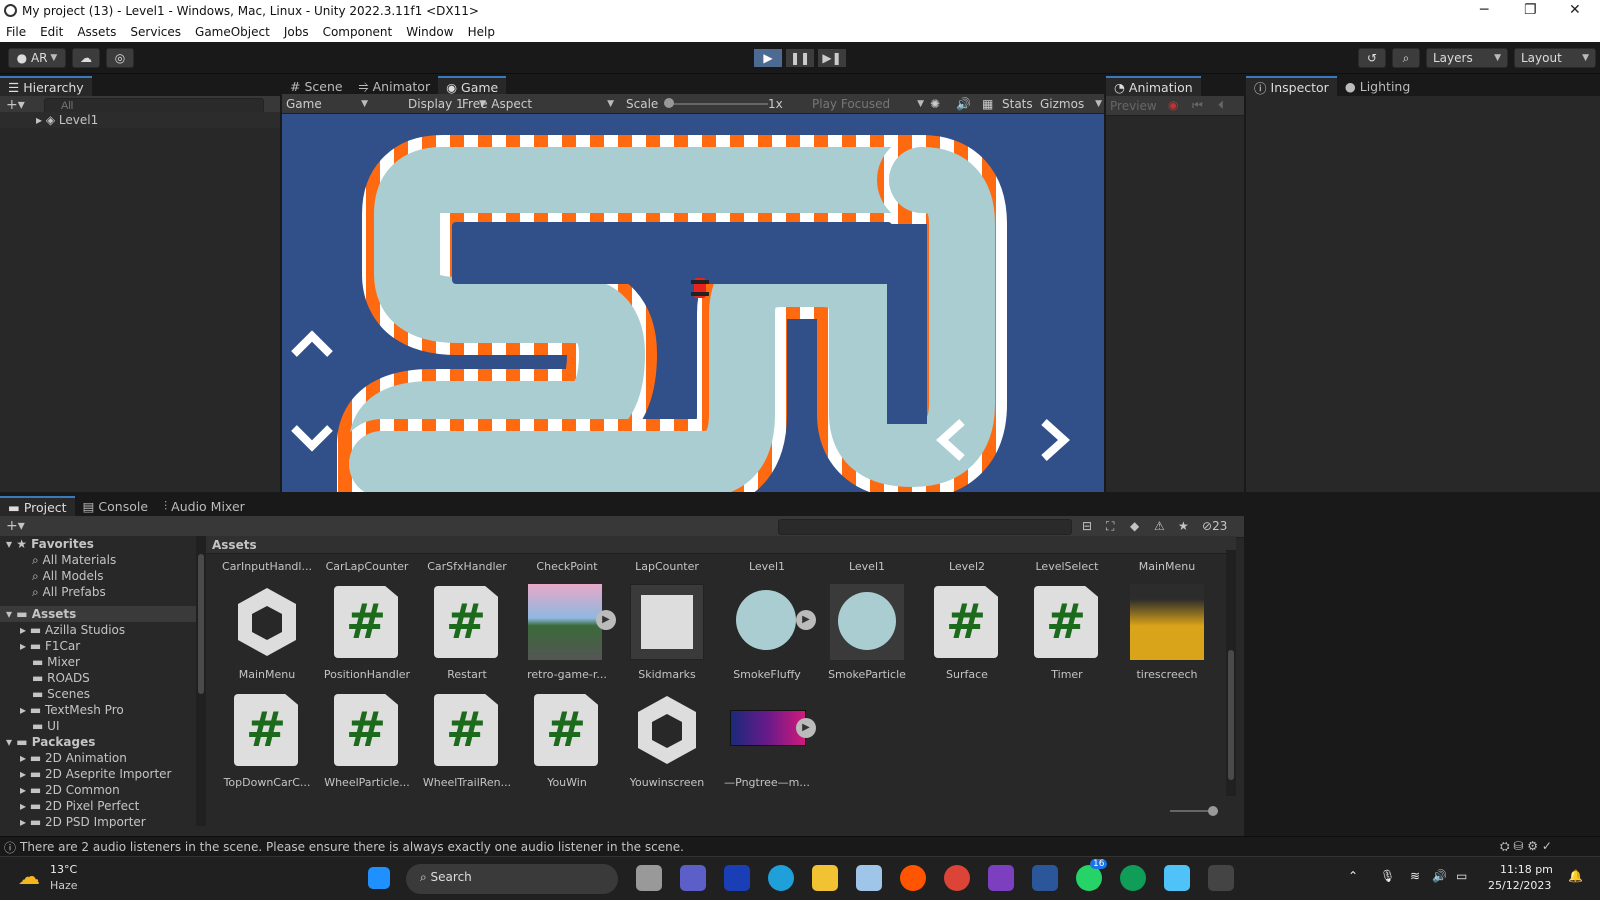  Describe the element at coordinates (1575, 876) in the screenshot. I see `notification-bell-icon: 🔔` at that location.